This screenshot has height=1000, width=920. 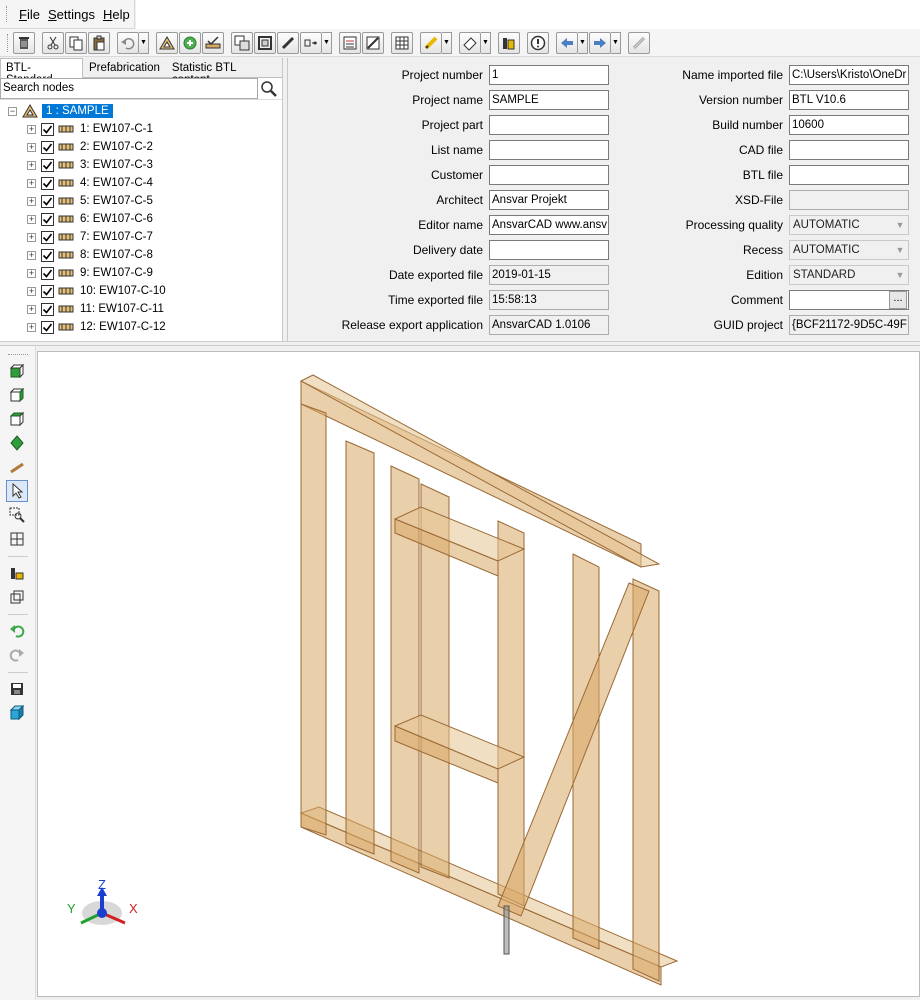 I want to click on property-field: {BCF21172-9D5C-49F, so click(x=849, y=325).